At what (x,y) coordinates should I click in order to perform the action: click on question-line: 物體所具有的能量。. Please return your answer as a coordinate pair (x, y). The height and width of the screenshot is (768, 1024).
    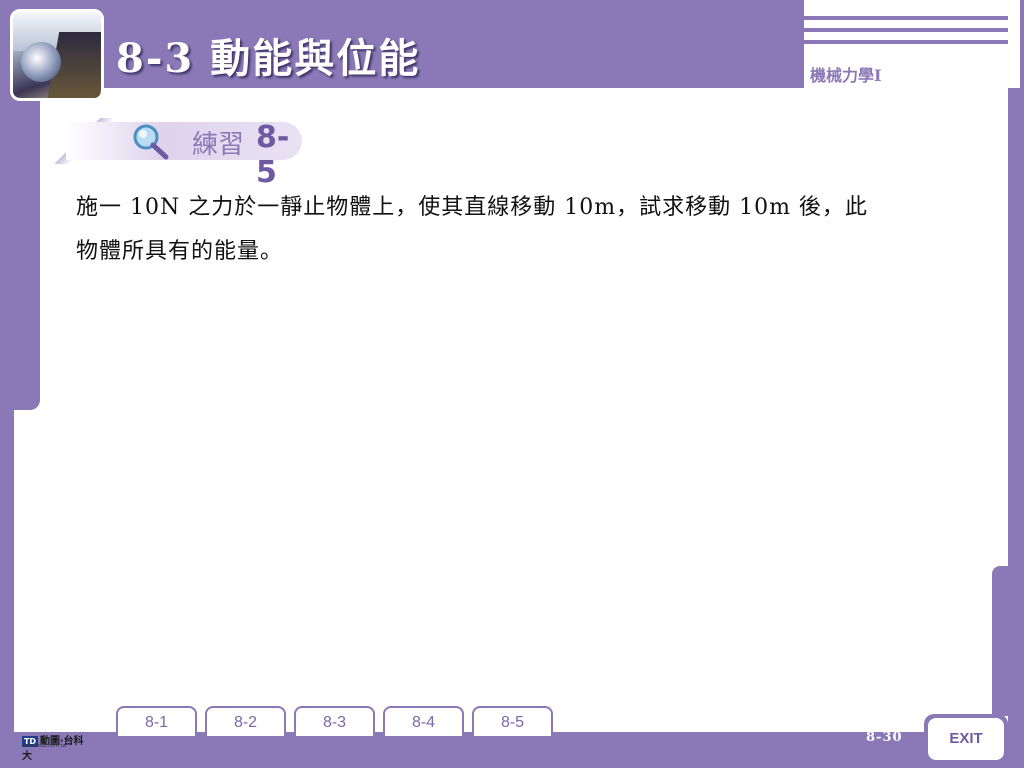
    Looking at the image, I should click on (180, 251).